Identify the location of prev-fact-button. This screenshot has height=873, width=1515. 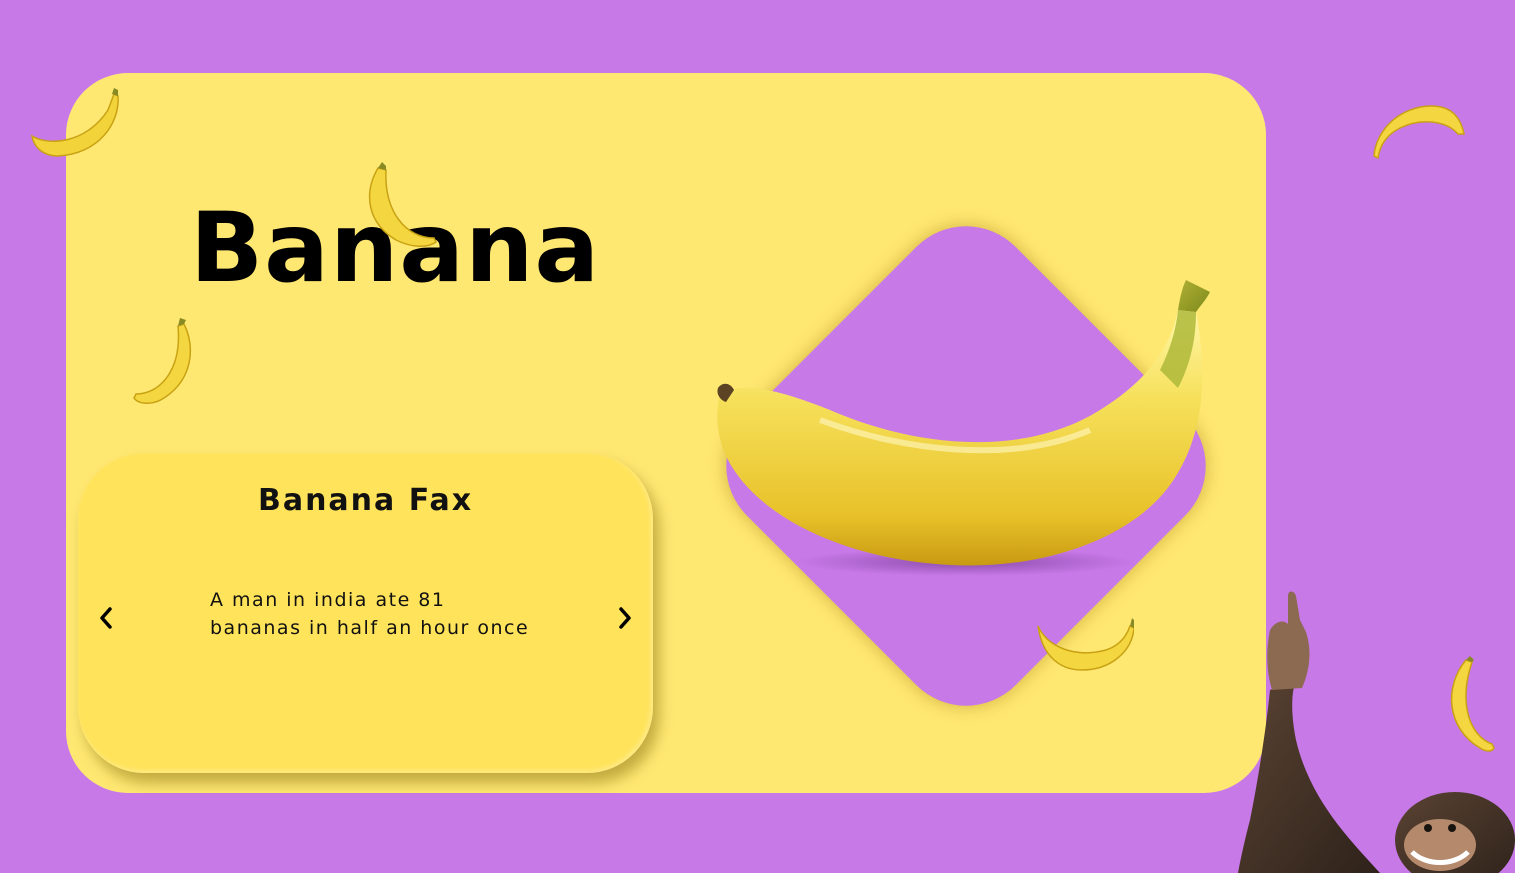
(106, 618).